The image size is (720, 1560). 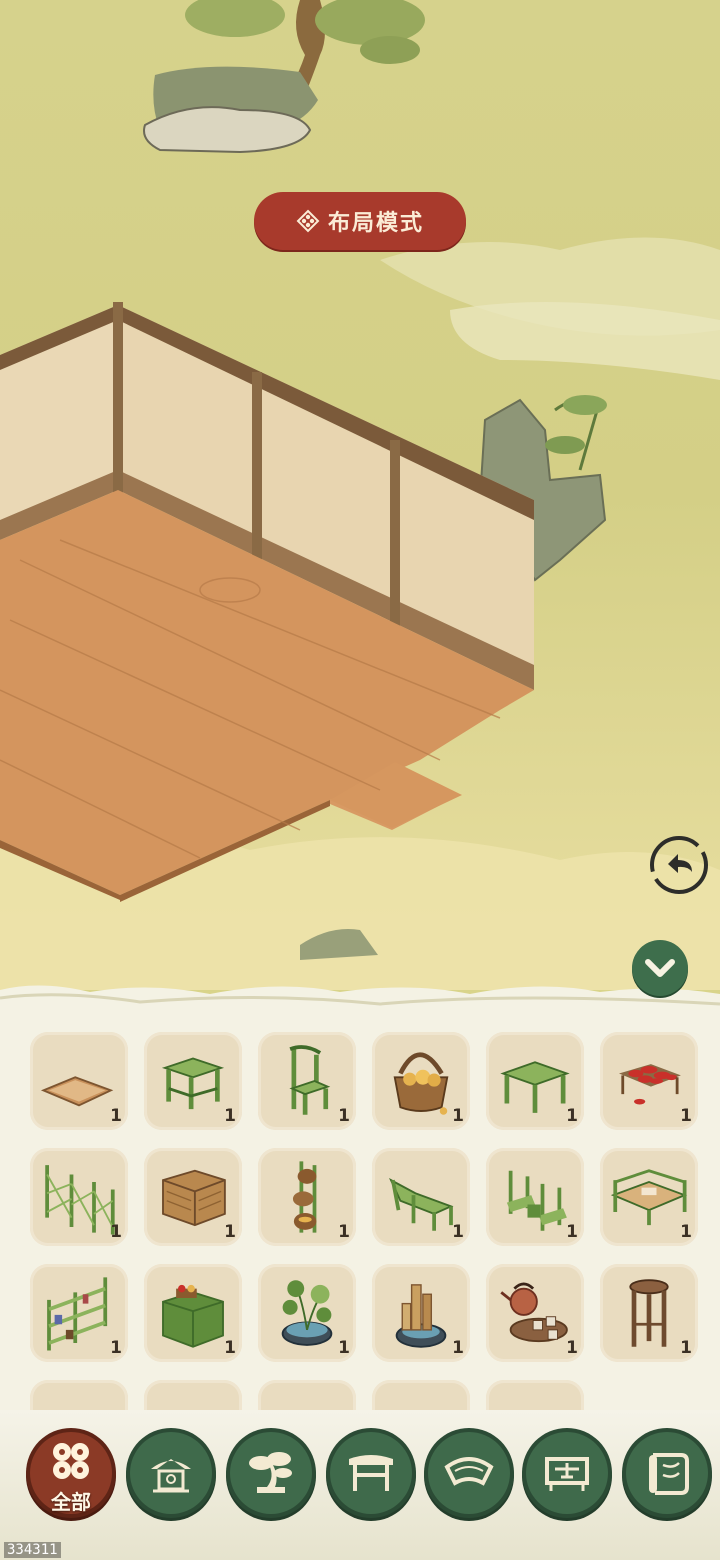 What do you see at coordinates (171, 1476) in the screenshot?
I see `pavilion-icon` at bounding box center [171, 1476].